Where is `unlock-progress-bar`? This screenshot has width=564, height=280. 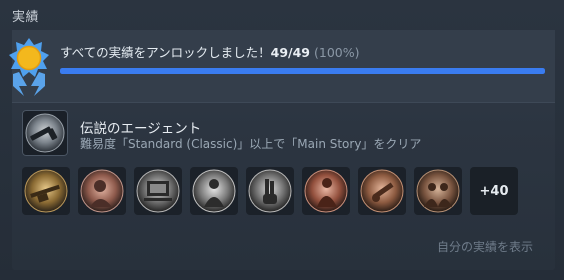
unlock-progress-bar is located at coordinates (302, 71).